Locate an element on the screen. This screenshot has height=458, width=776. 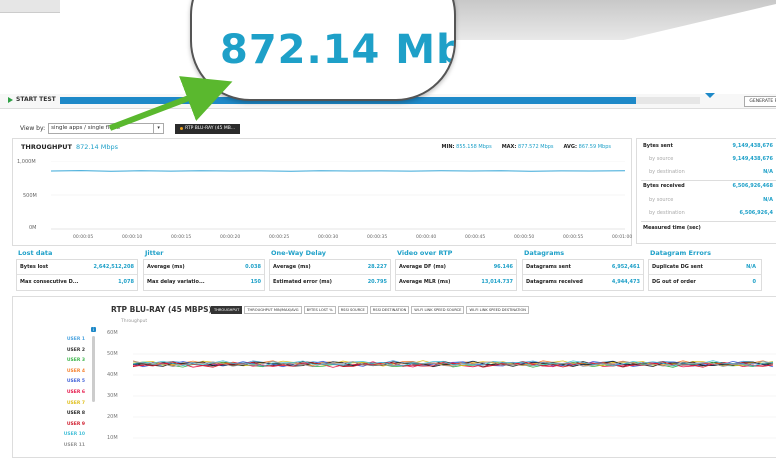
user-legend-item: USER 11 is located at coordinates (69, 448).